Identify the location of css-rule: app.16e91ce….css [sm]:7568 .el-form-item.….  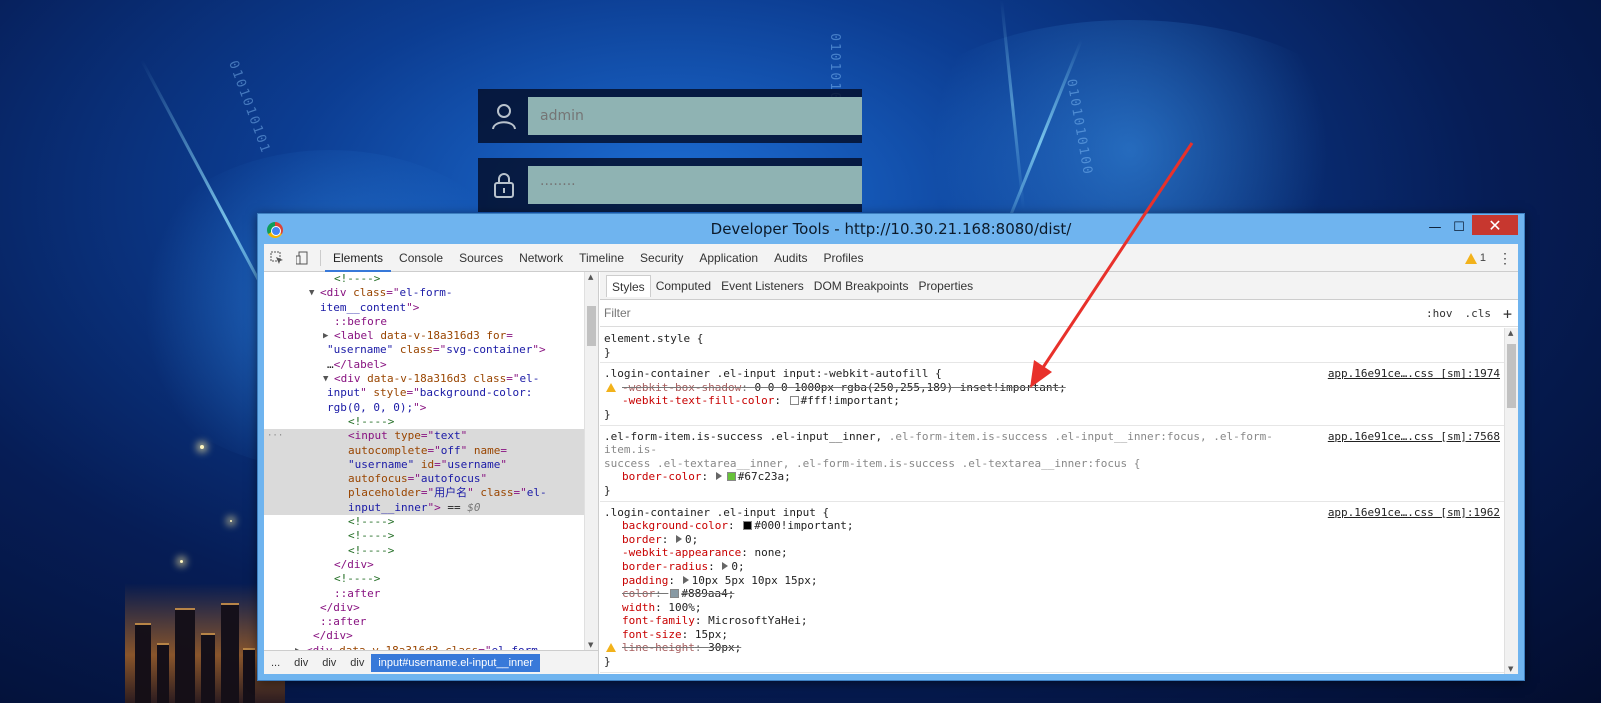
(1052, 464).